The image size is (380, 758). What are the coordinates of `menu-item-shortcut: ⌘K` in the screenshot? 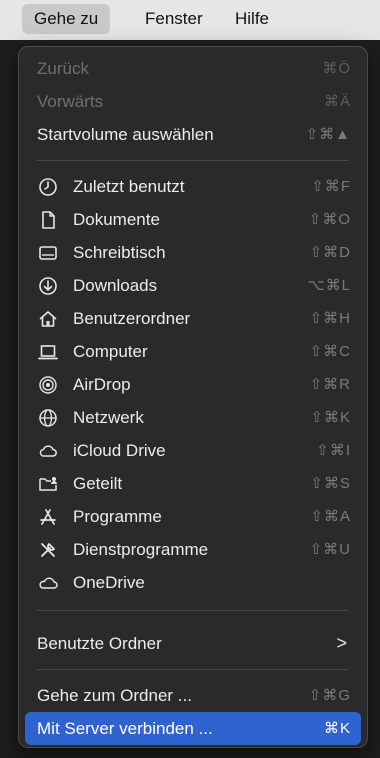 It's located at (337, 728).